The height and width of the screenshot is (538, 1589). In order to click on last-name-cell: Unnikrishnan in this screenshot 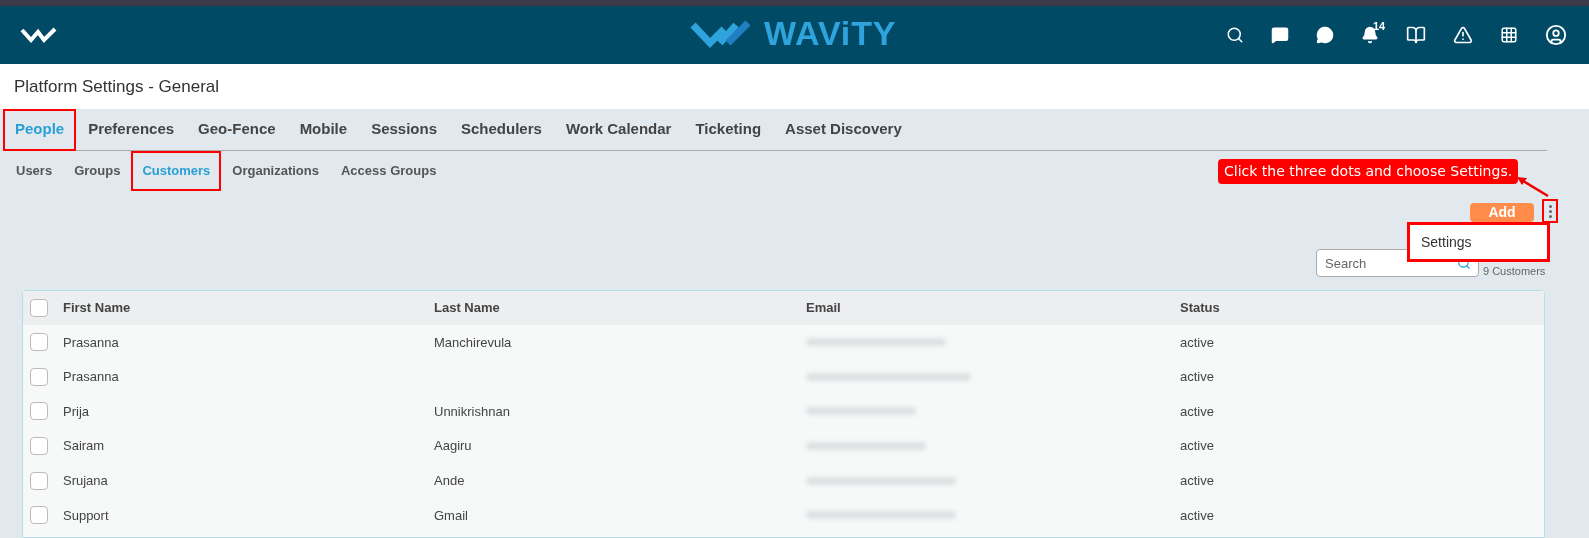, I will do `click(472, 411)`.